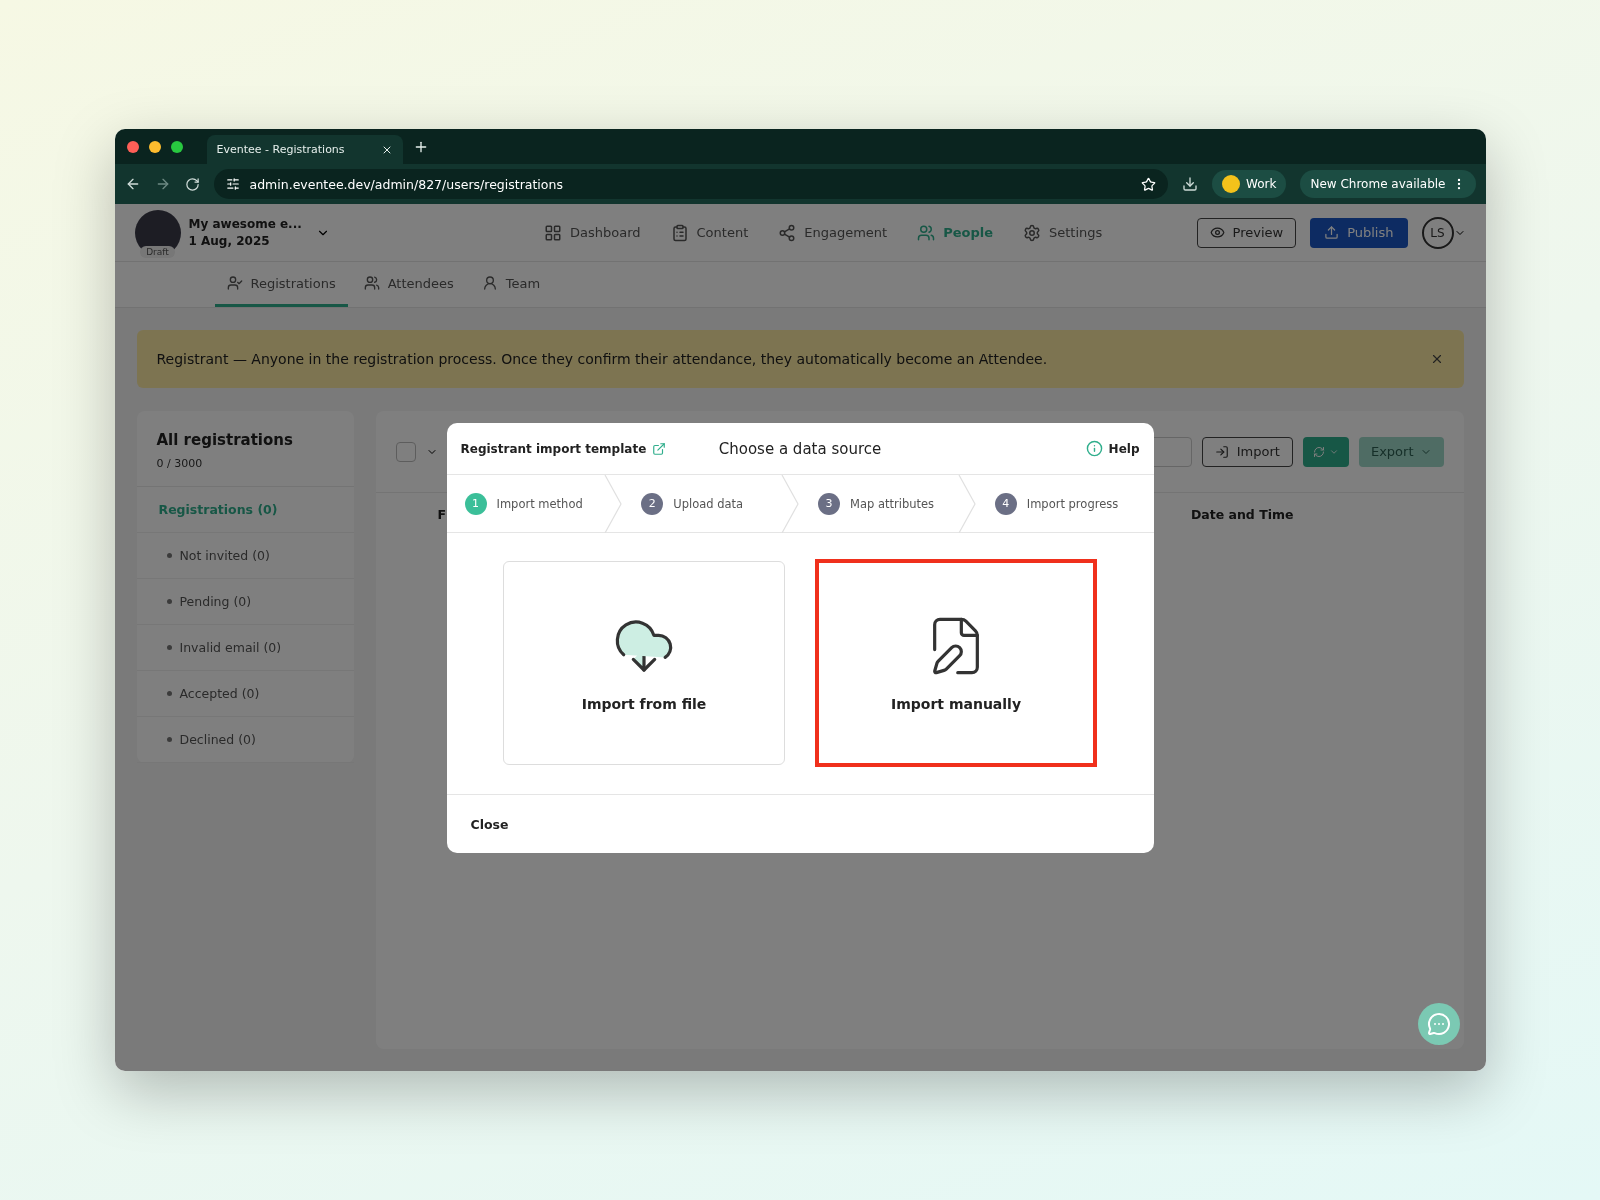  What do you see at coordinates (800, 448) in the screenshot?
I see `dialog-title: Choose a data source` at bounding box center [800, 448].